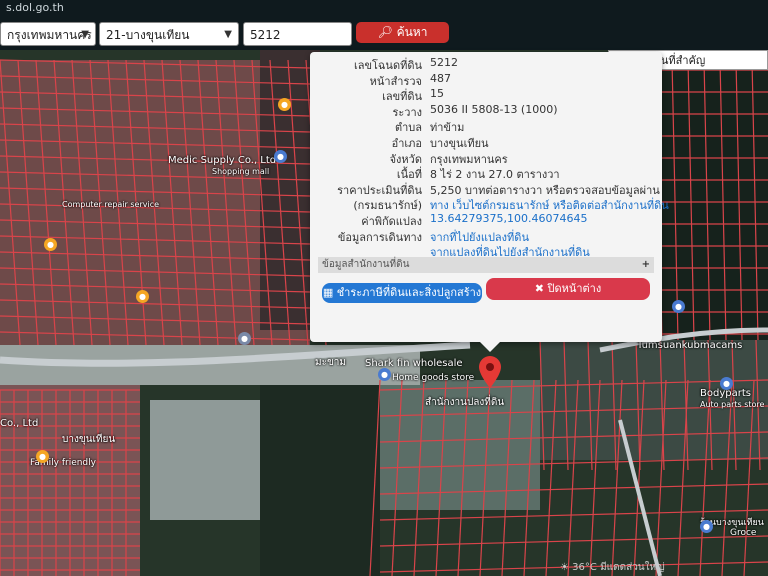  I want to click on browser-url-bar: s.dol.go.th, so click(384, 9).